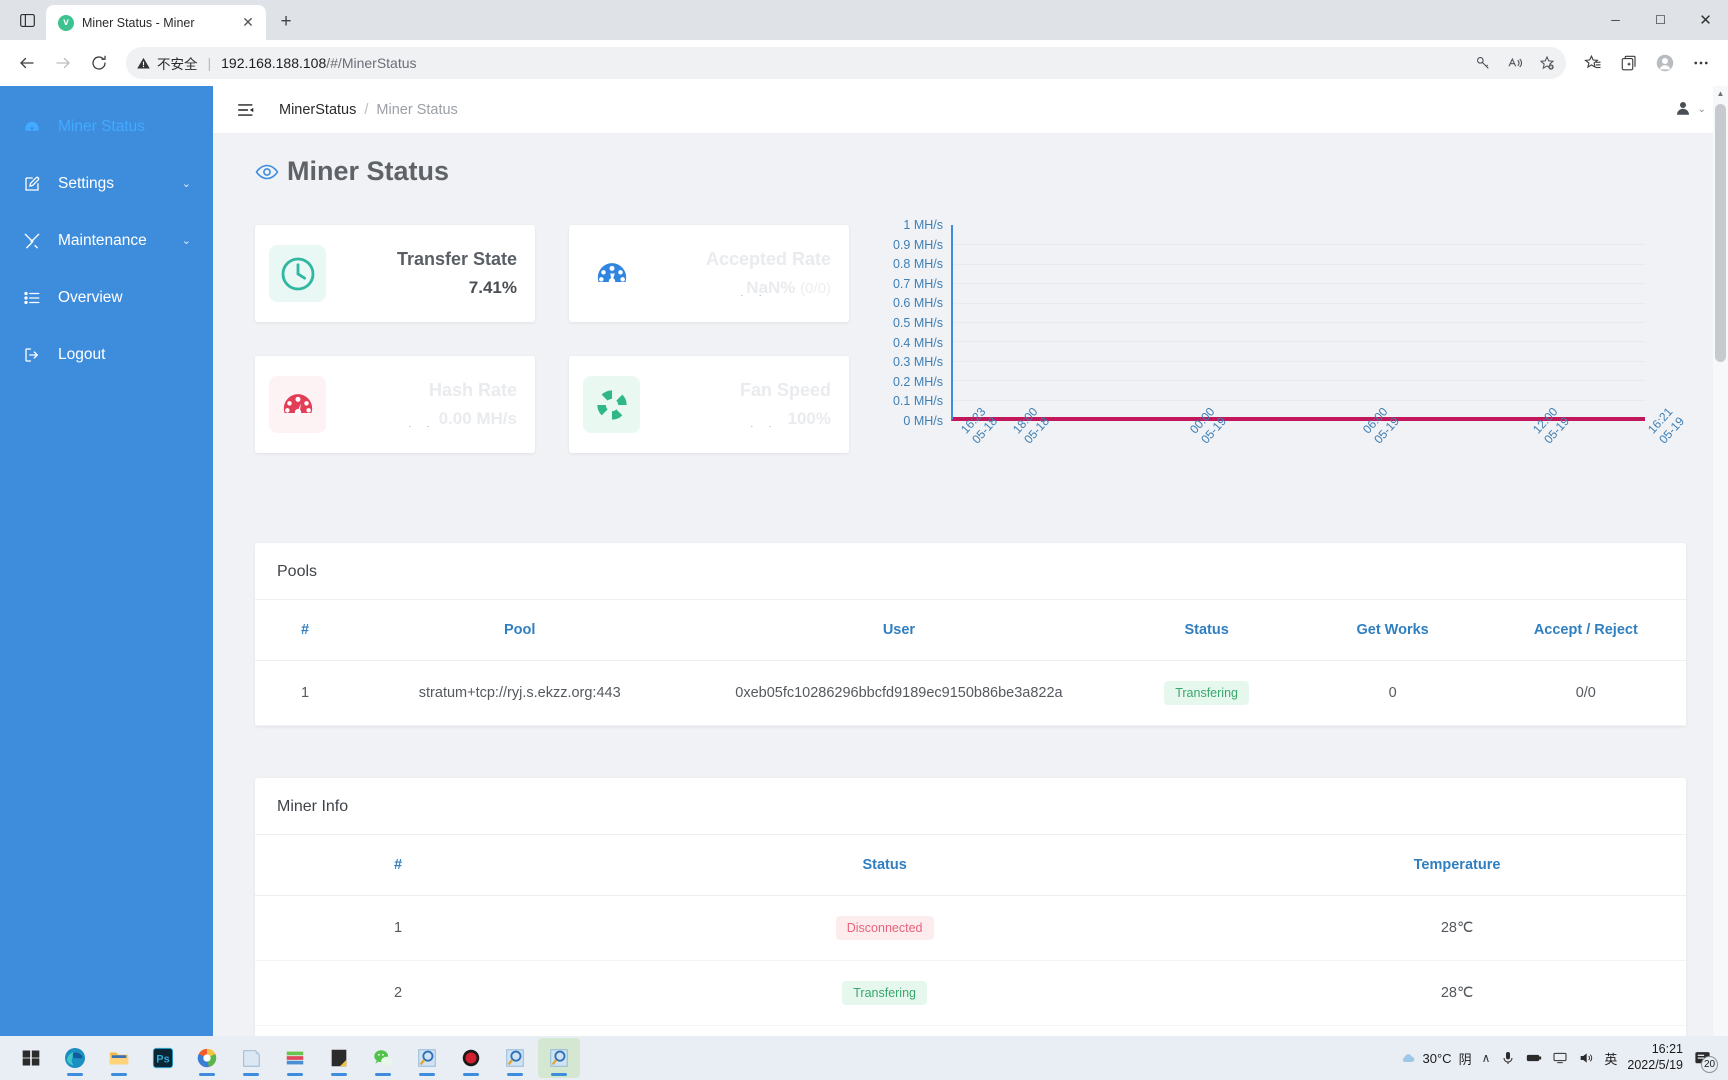 This screenshot has width=1728, height=1080. Describe the element at coordinates (66, 22) in the screenshot. I see `tab-favicon-icon: v` at that location.